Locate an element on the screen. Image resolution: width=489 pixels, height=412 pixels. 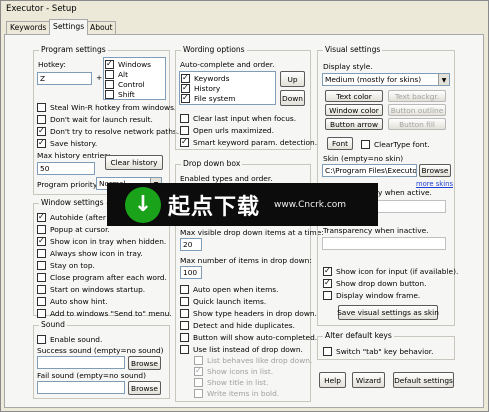
close-after-word-checkbox: Close program after each word. is located at coordinates (102, 277).